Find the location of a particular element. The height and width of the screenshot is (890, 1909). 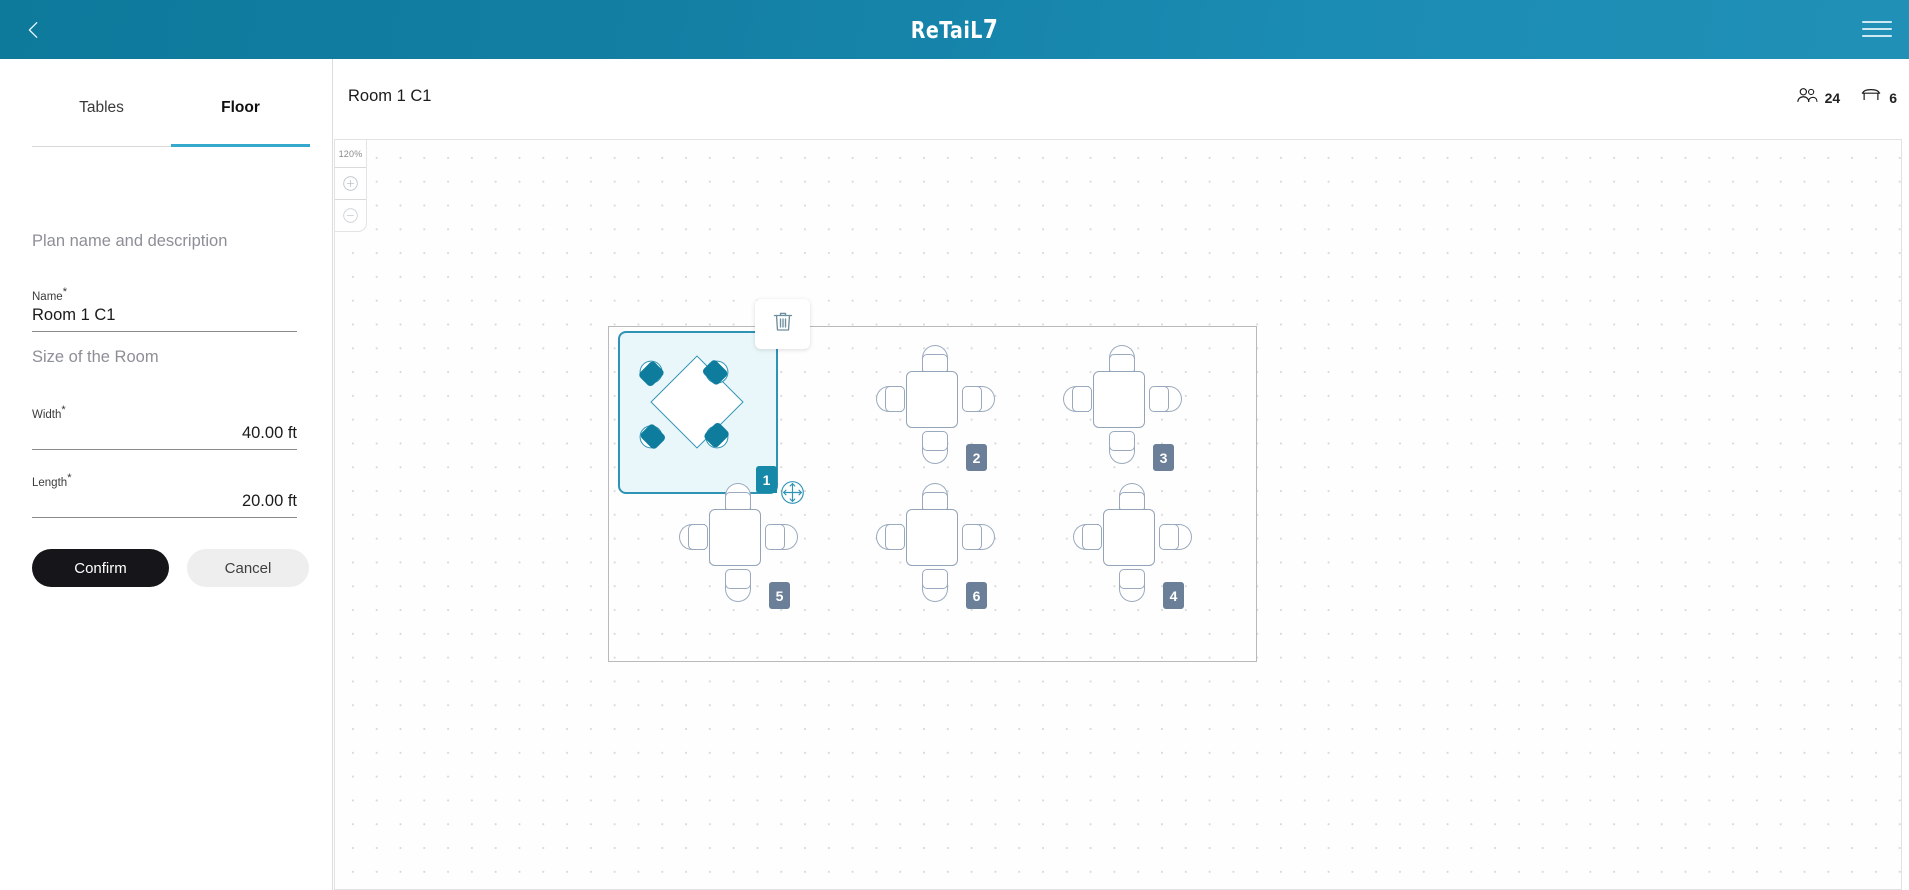

table-6-chair-left is located at coordinates (890, 537).